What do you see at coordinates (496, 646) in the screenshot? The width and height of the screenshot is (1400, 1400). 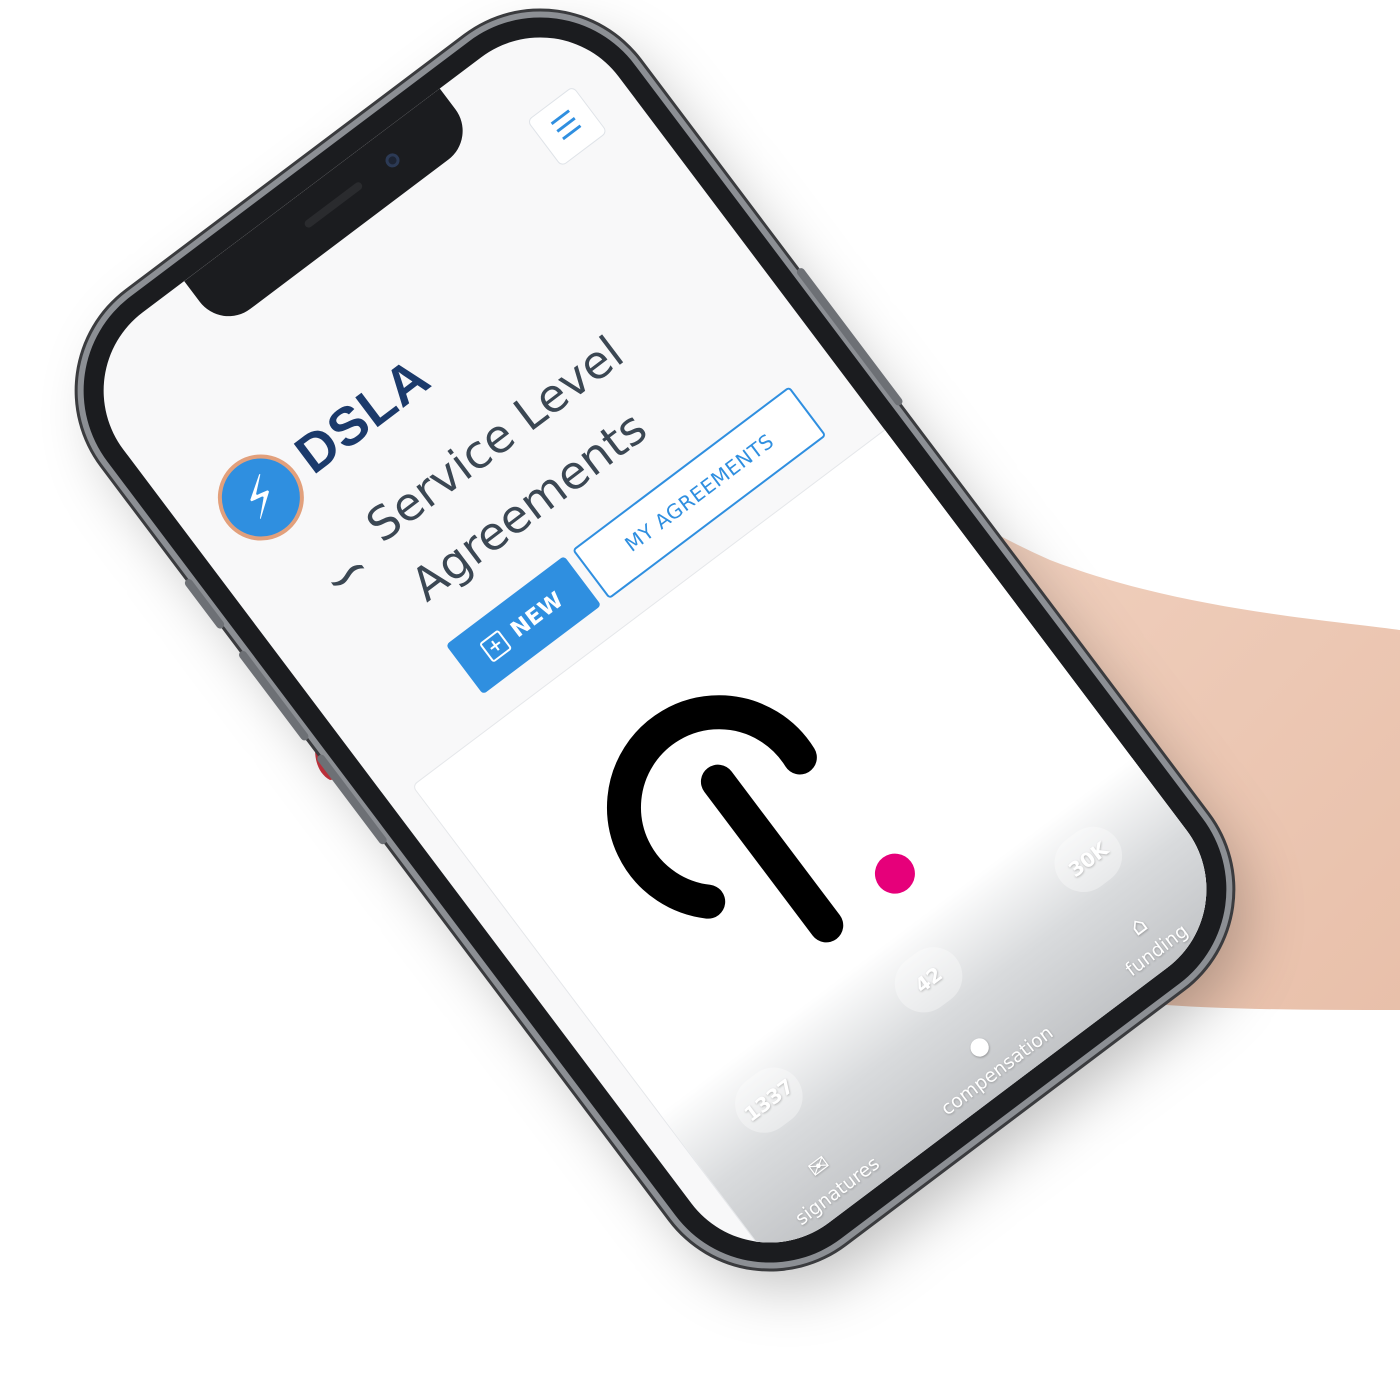 I see `plus-square-icon: +` at bounding box center [496, 646].